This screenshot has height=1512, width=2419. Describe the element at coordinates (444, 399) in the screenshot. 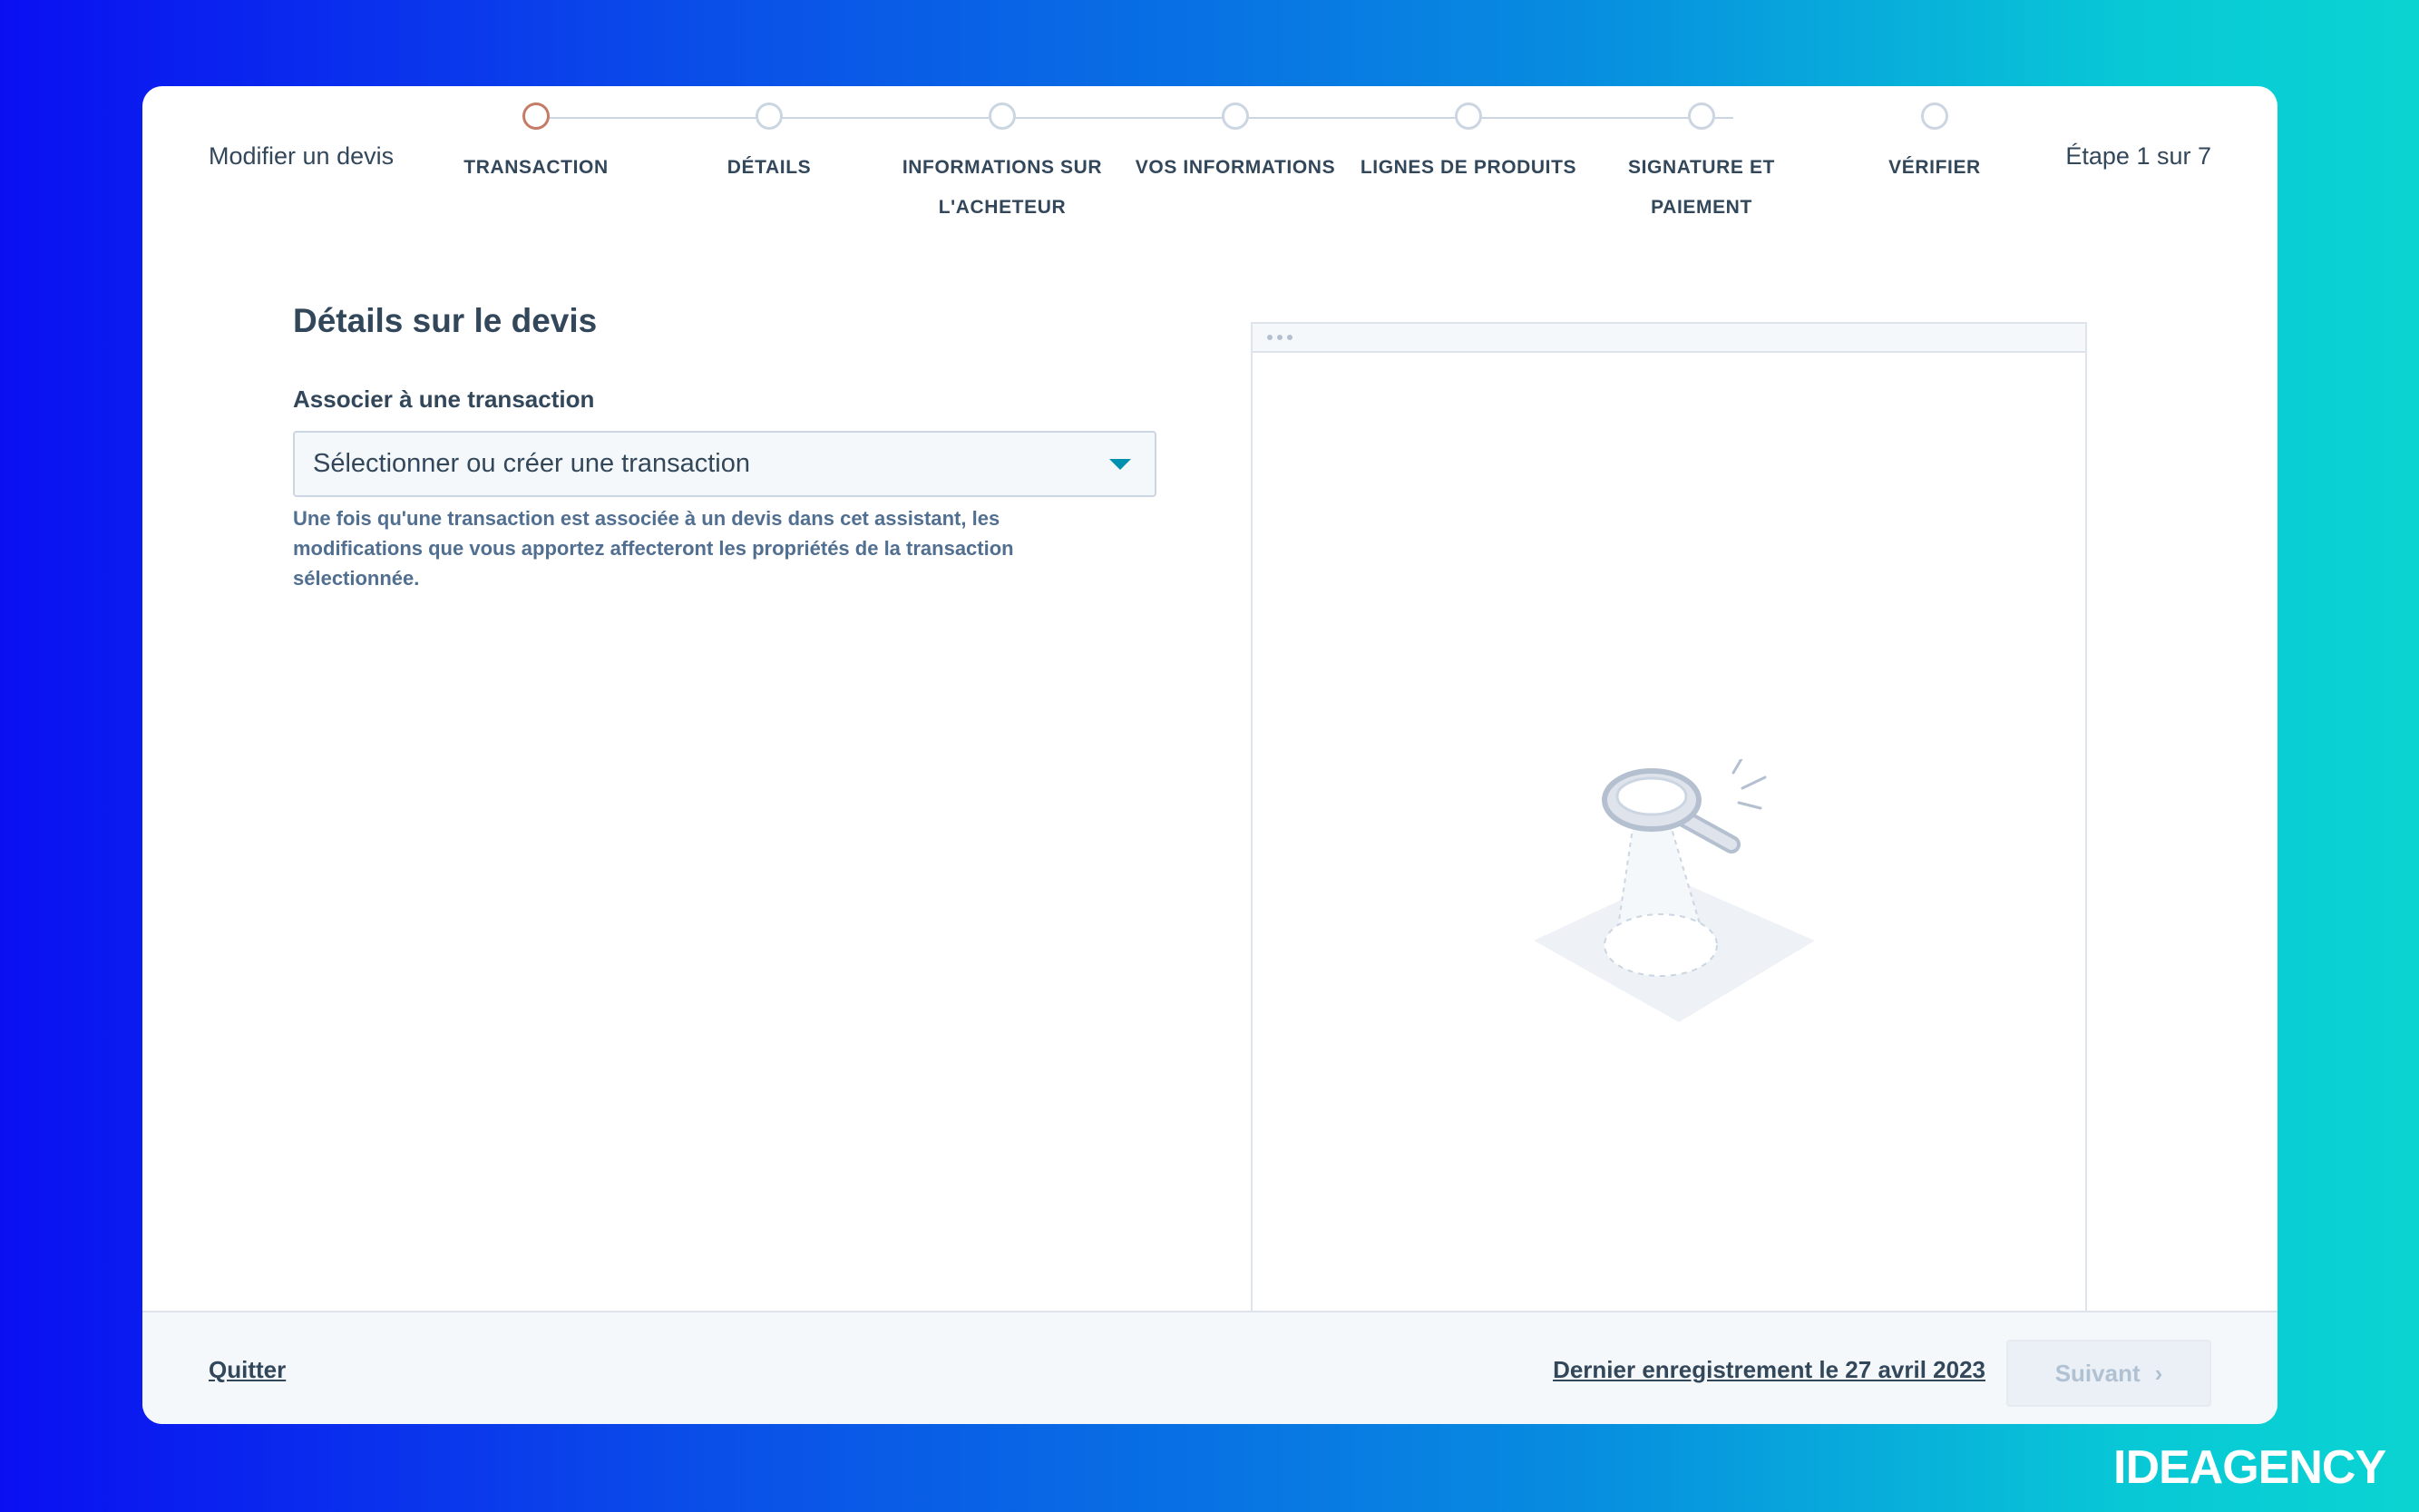

I see `field-label: Associer à une transaction` at that location.